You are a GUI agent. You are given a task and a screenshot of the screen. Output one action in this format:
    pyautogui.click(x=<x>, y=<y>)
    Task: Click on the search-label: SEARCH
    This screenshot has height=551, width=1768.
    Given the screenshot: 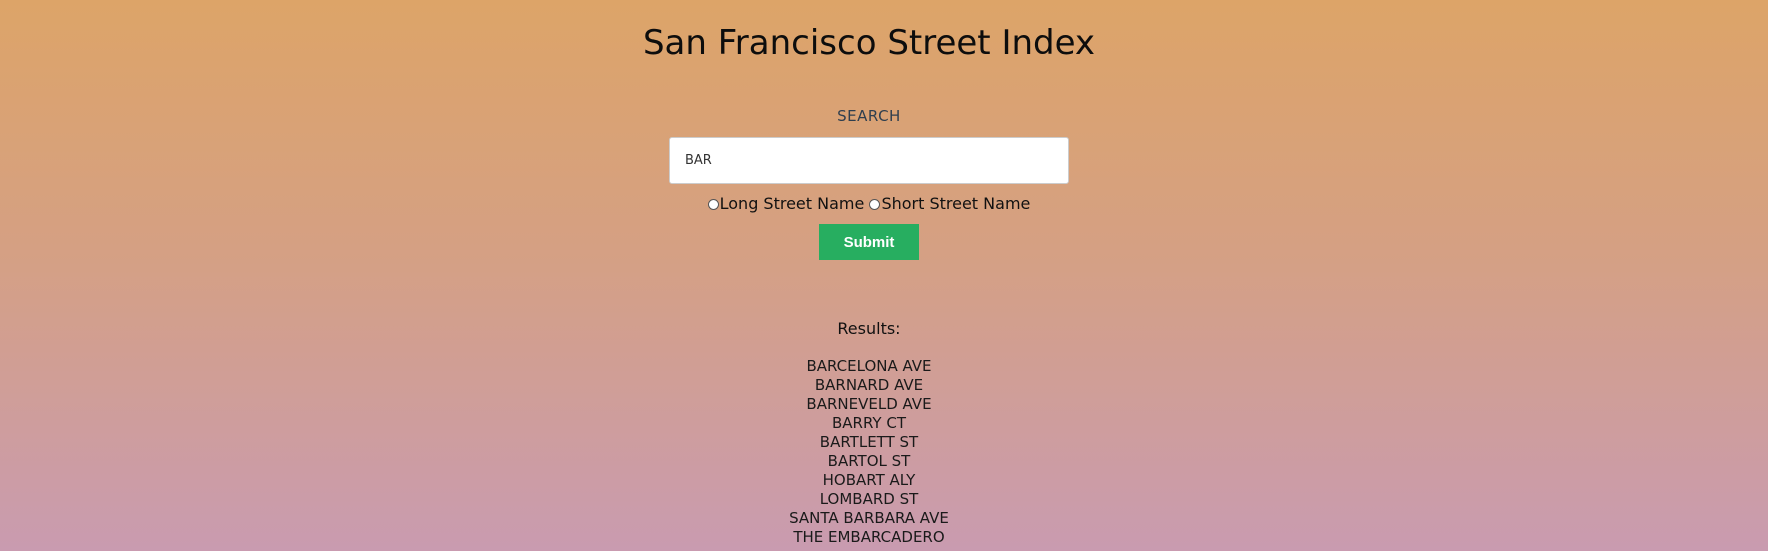 What is the action you would take?
    pyautogui.click(x=869, y=116)
    